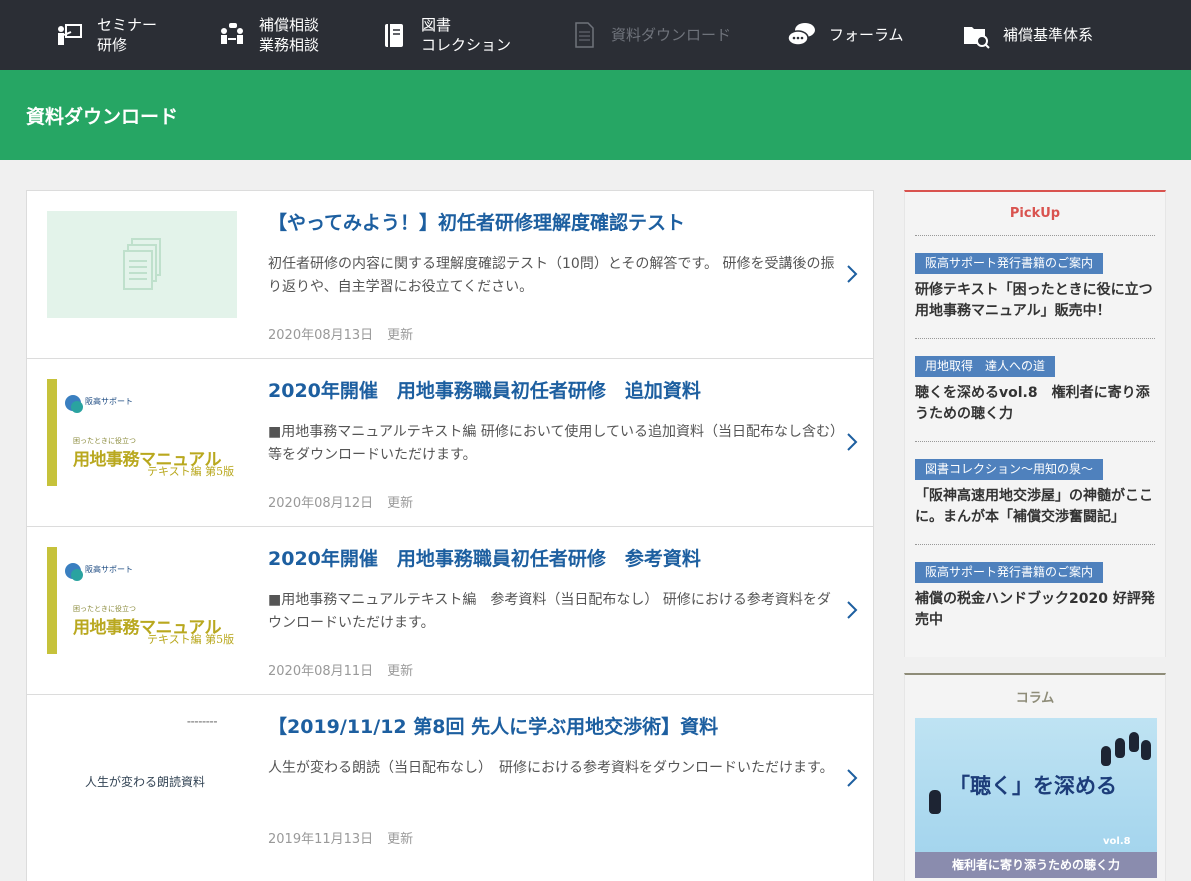 This screenshot has height=881, width=1191. I want to click on nav-seminar: セミナー 研修, so click(136, 35).